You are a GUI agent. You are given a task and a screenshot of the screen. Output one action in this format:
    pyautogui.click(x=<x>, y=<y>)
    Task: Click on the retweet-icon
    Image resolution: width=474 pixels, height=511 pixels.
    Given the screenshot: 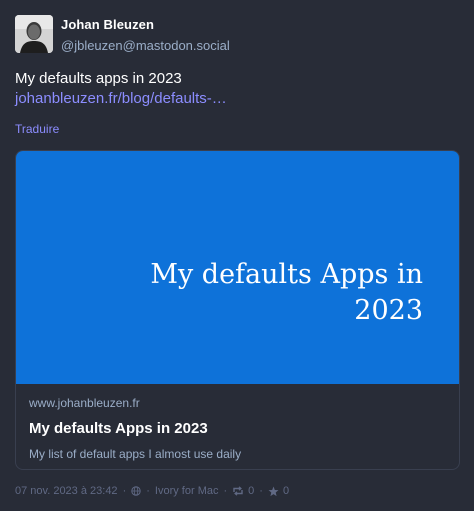 What is the action you would take?
    pyautogui.click(x=238, y=491)
    